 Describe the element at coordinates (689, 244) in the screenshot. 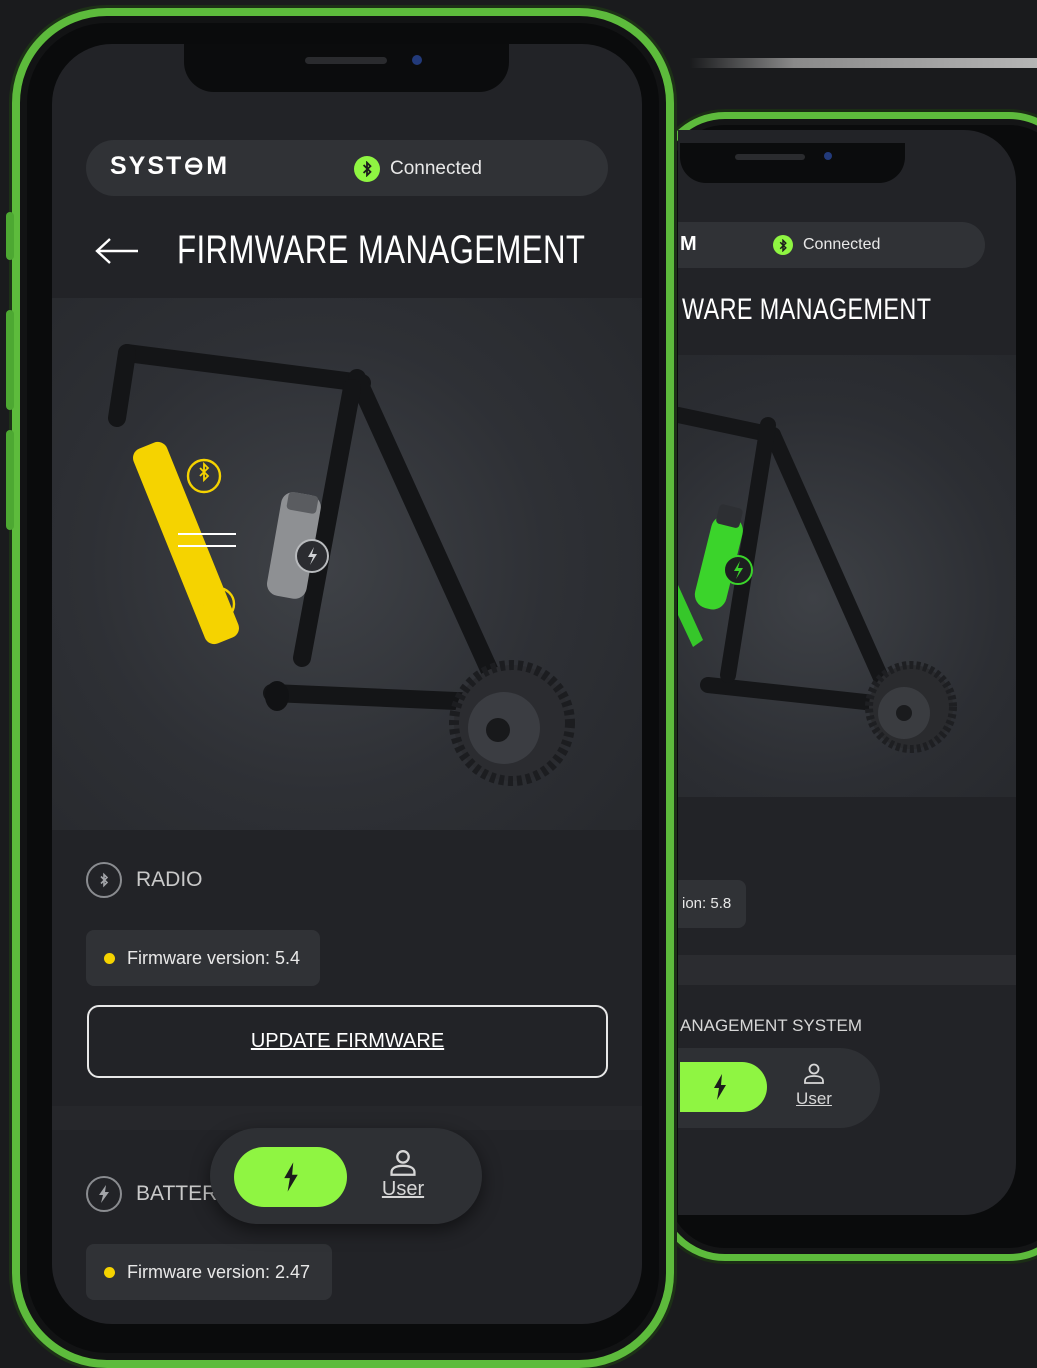

I see `back-logo: M` at that location.